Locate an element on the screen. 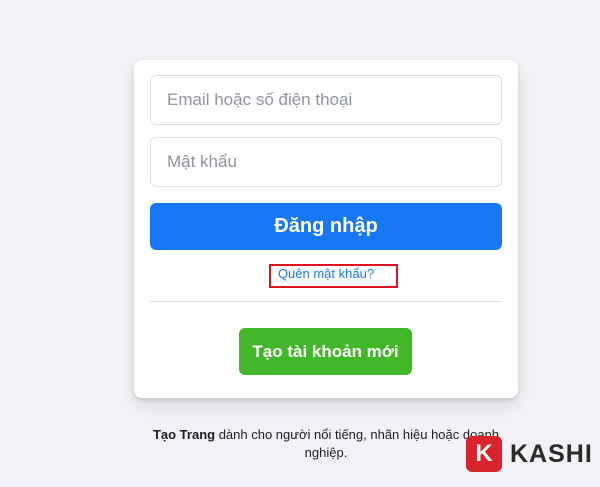  kashi-brand-text: KASHI is located at coordinates (551, 453).